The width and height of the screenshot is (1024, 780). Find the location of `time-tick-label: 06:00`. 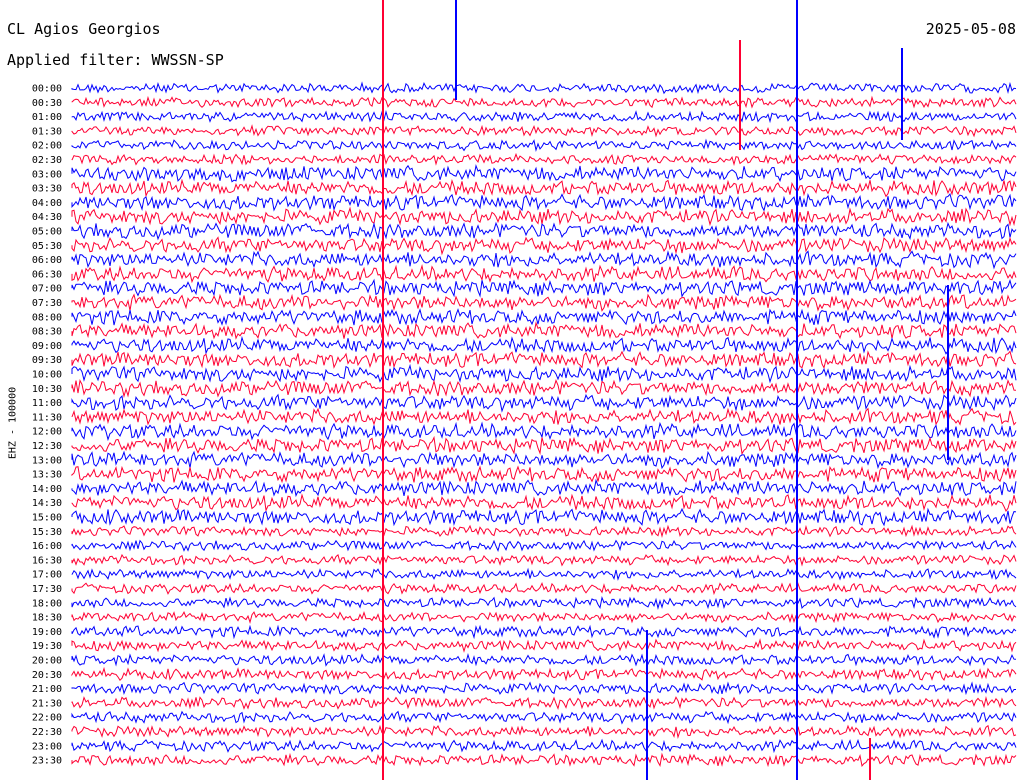

time-tick-label: 06:00 is located at coordinates (47, 260).